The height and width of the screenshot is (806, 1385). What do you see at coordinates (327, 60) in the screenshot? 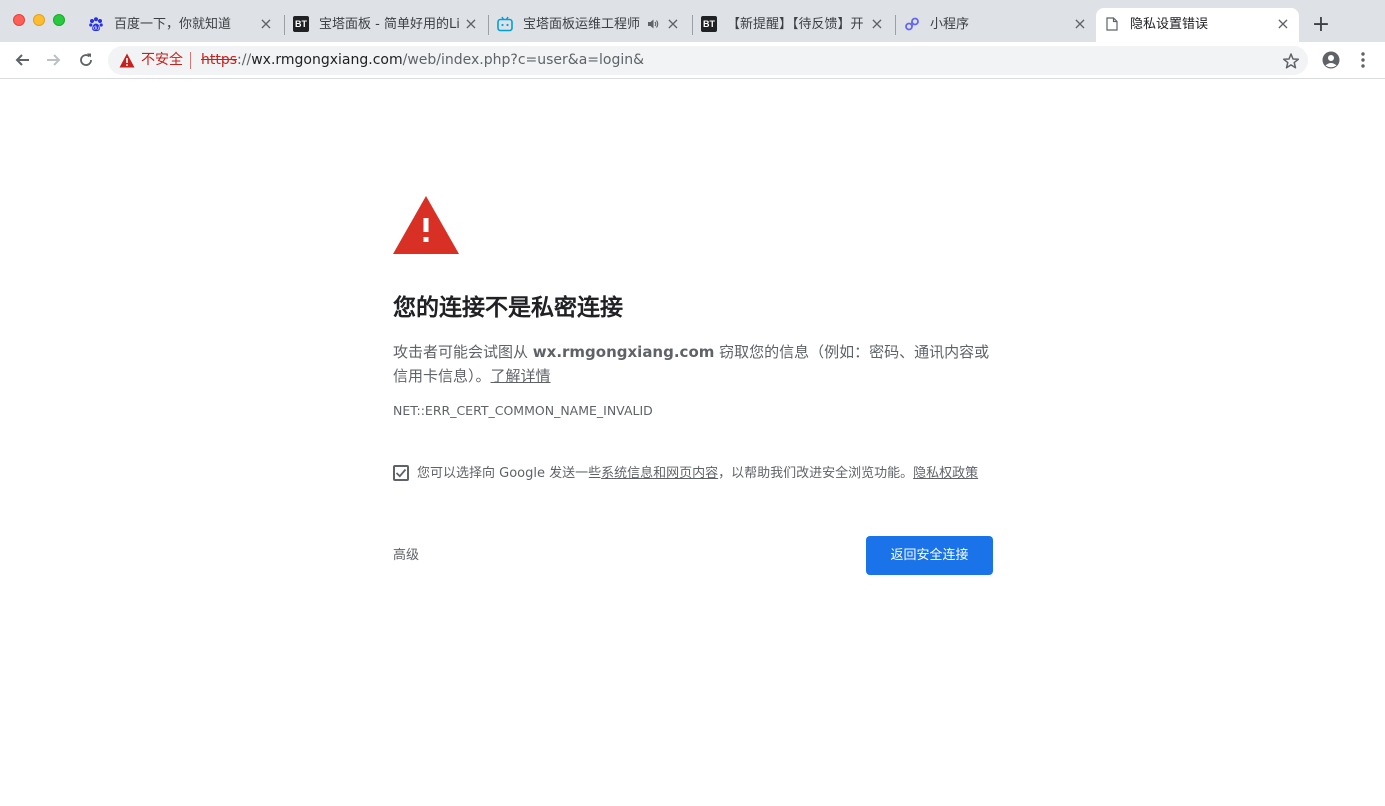
I see `url-host: wx.rmgongxiang.com` at bounding box center [327, 60].